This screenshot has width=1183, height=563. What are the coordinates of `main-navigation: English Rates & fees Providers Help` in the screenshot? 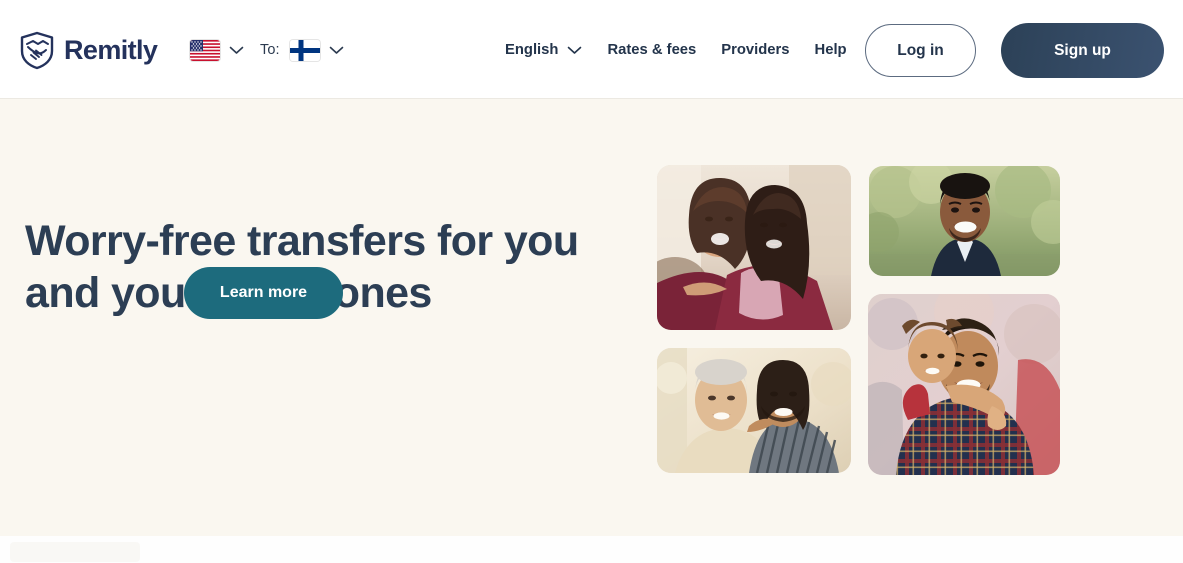 It's located at (676, 50).